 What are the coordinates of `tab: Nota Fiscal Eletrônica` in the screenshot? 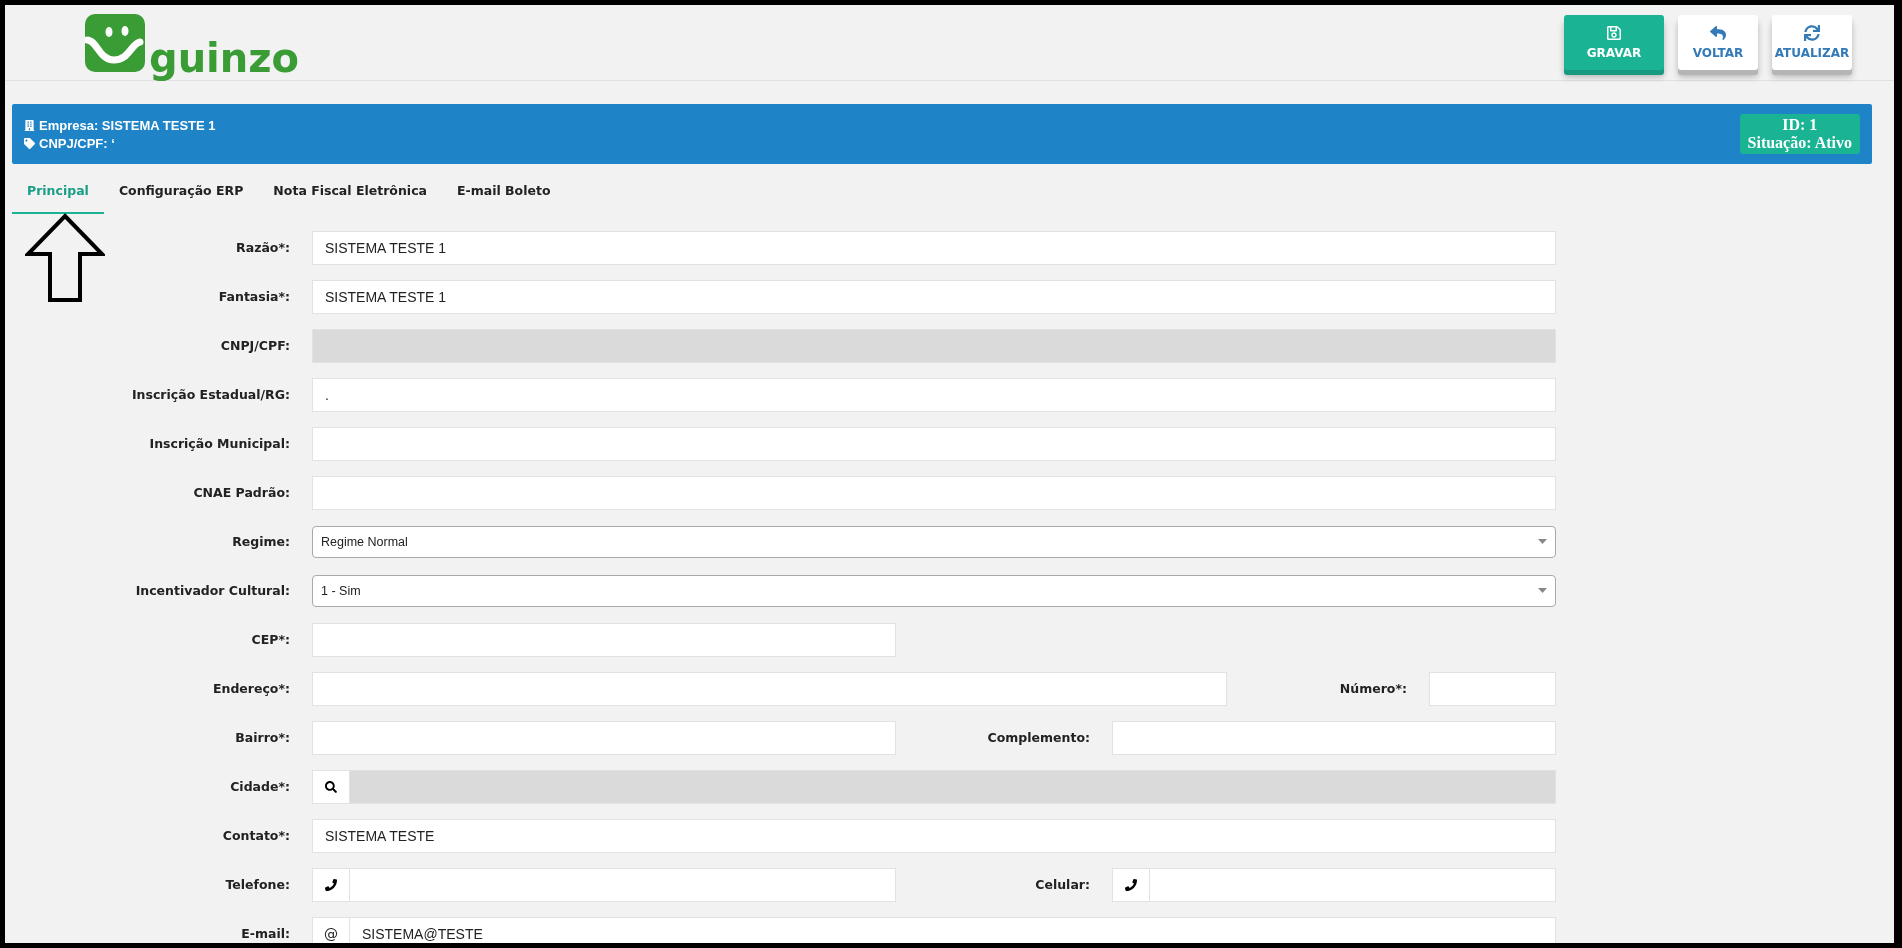 It's located at (350, 192).